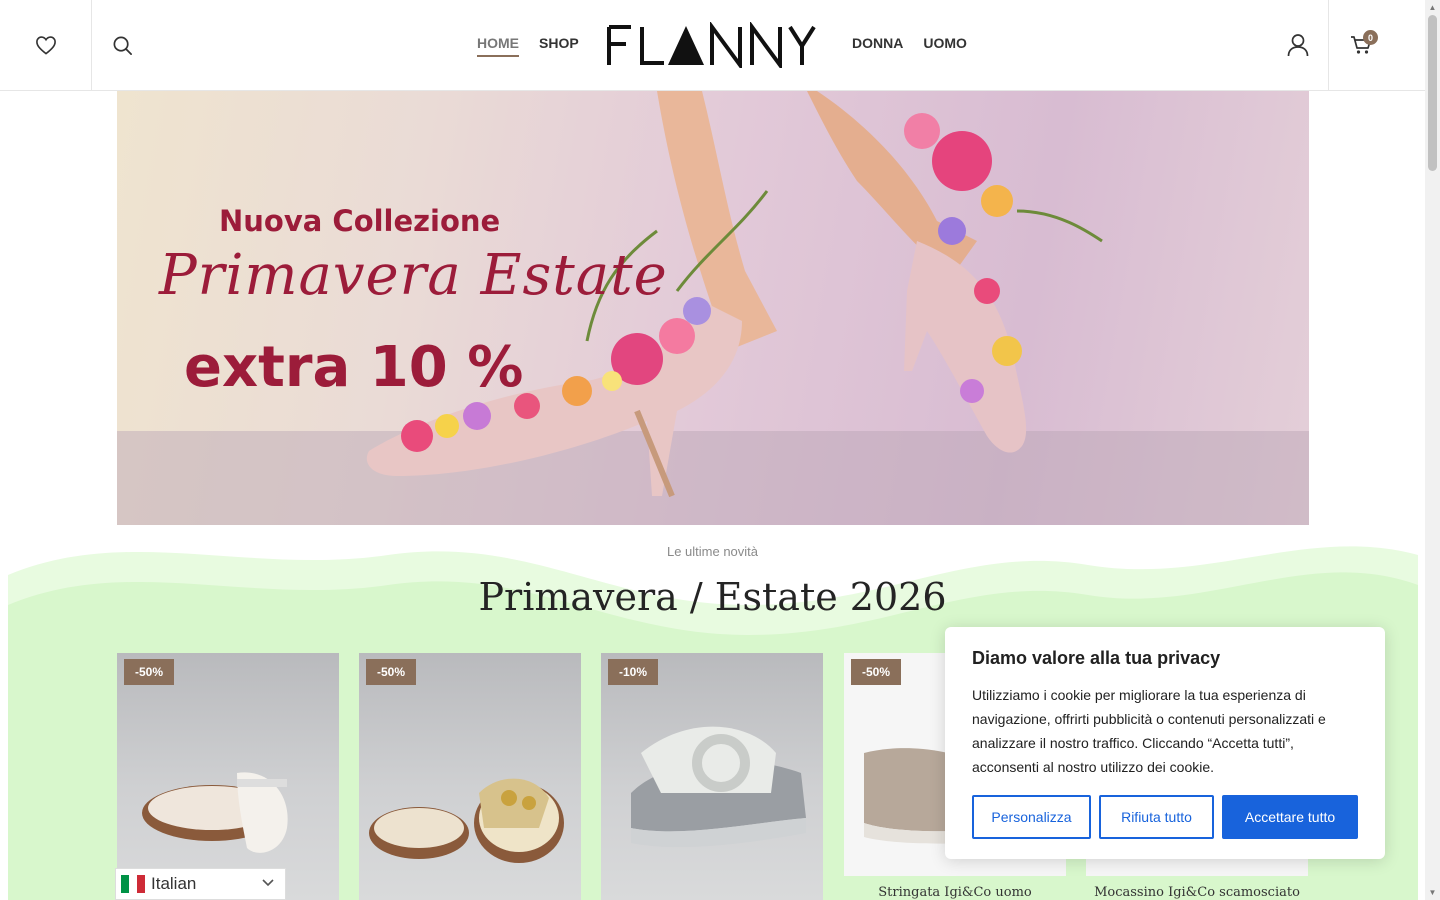 The image size is (1440, 900). Describe the element at coordinates (1031, 817) in the screenshot. I see `customize-button: Personalizza` at that location.